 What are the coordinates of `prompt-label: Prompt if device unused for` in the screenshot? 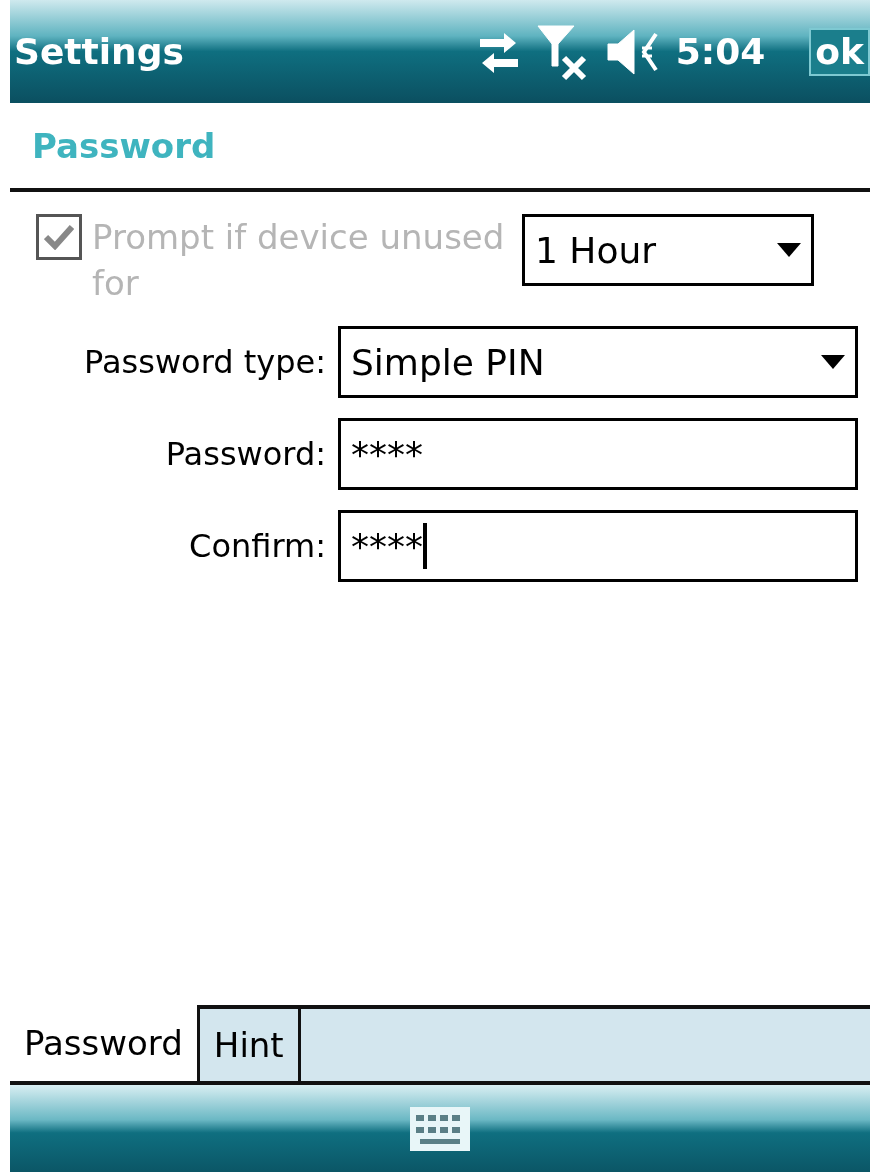 It's located at (299, 260).